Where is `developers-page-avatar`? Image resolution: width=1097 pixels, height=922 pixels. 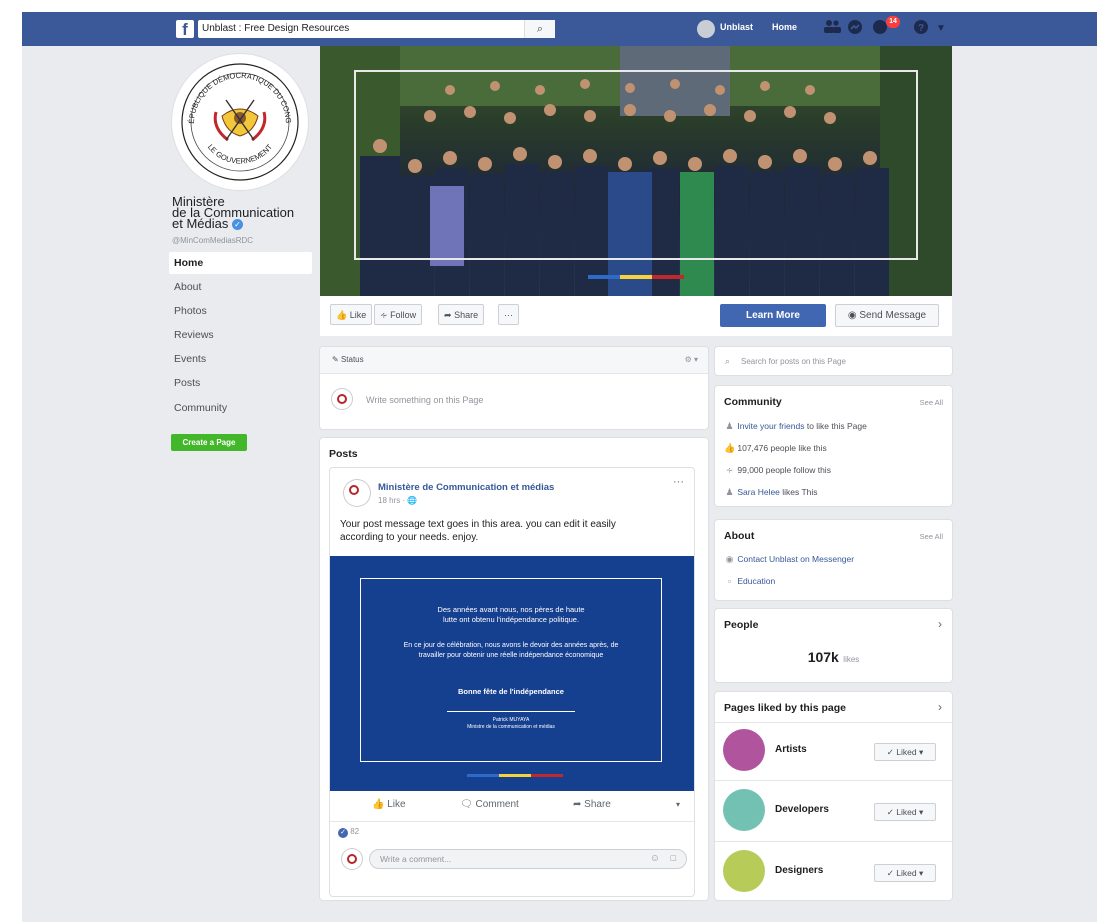
developers-page-avatar is located at coordinates (744, 810).